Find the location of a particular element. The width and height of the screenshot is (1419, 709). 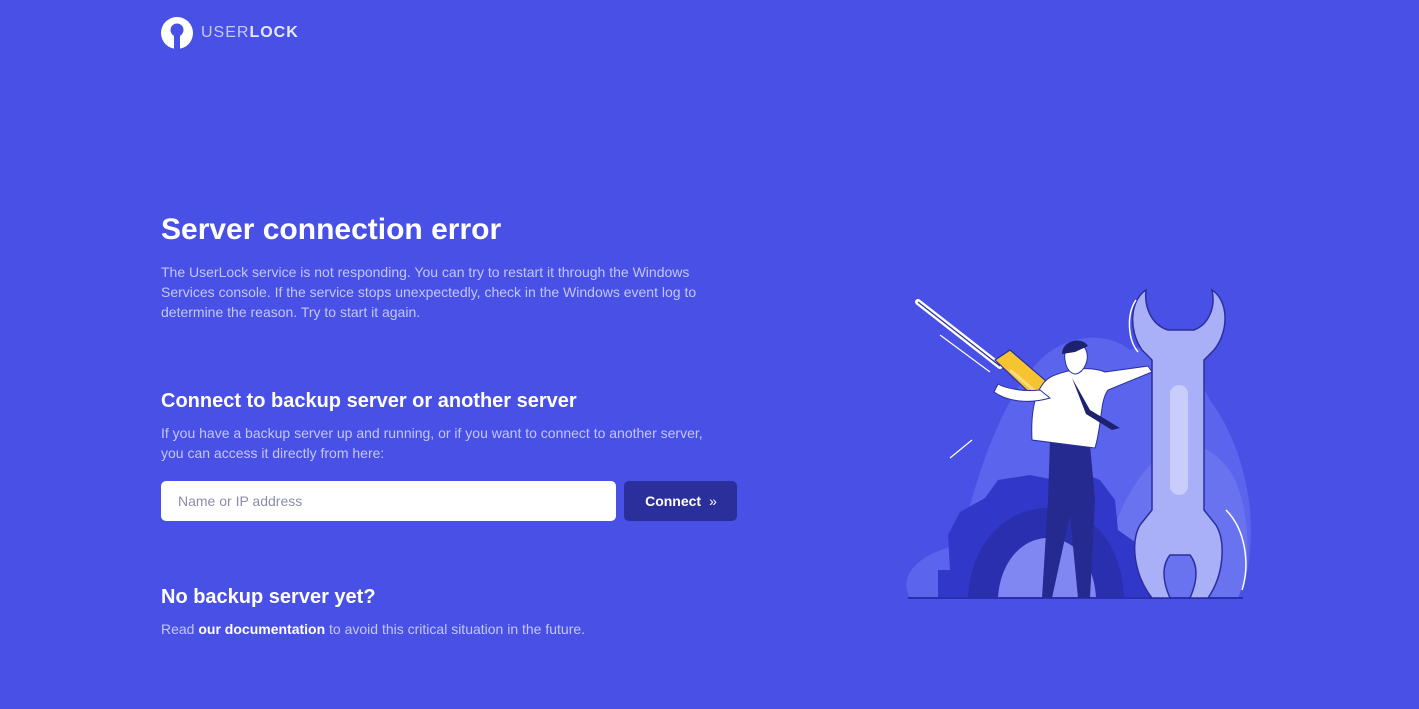

userlock-logo: USERLOCK is located at coordinates (230, 33).